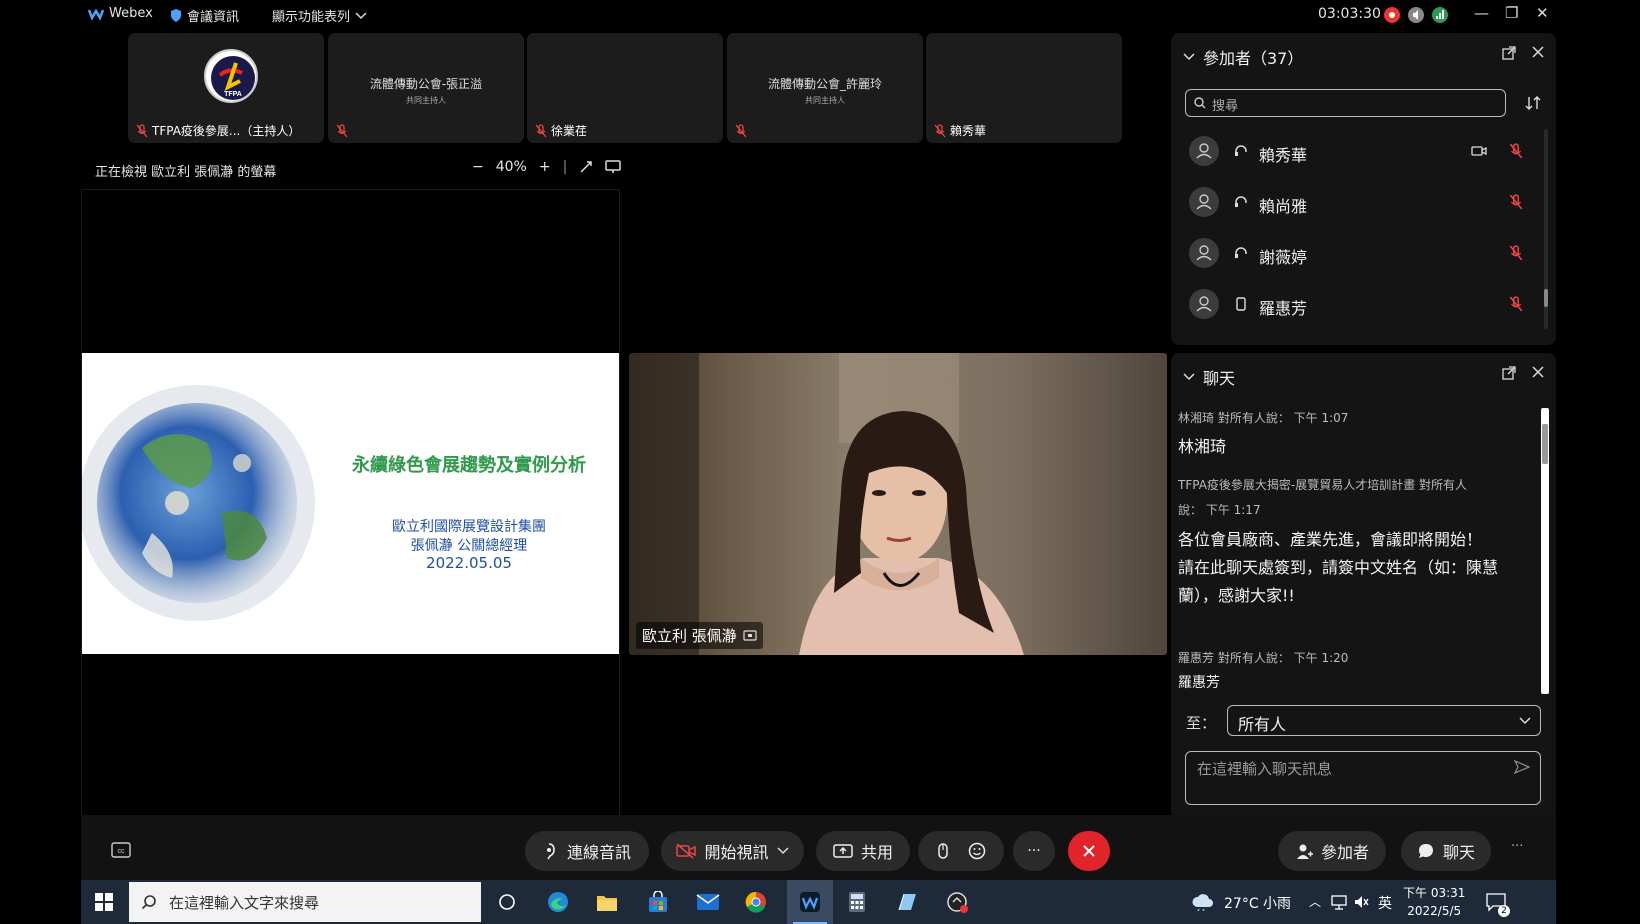 The width and height of the screenshot is (1640, 924). What do you see at coordinates (1263, 418) in the screenshot?
I see `chat-message-meta: 林湘琦 對所有人說： 下午 1:07` at bounding box center [1263, 418].